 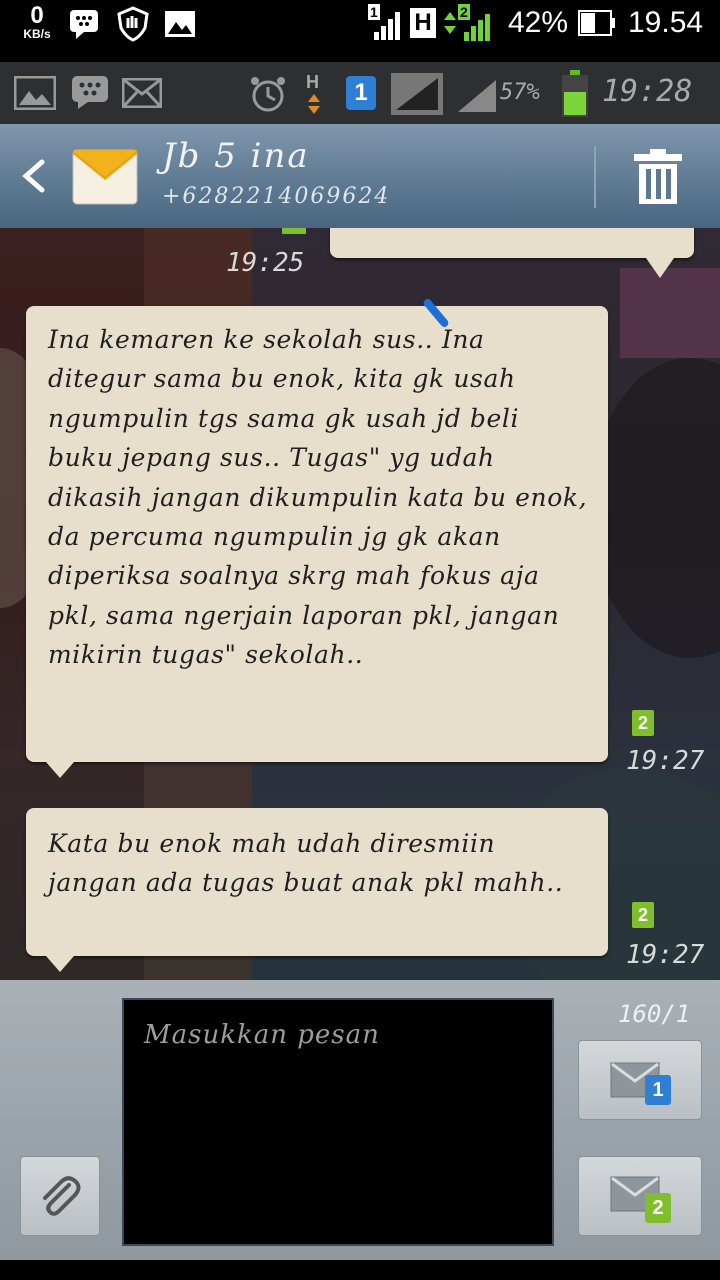 What do you see at coordinates (268, 94) in the screenshot?
I see `alarm-icon` at bounding box center [268, 94].